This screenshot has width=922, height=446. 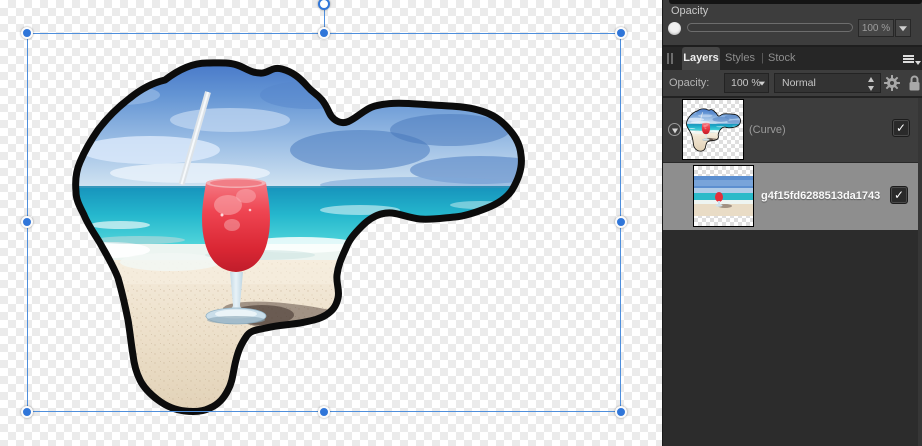 I want to click on handle-top-right, so click(x=621, y=33).